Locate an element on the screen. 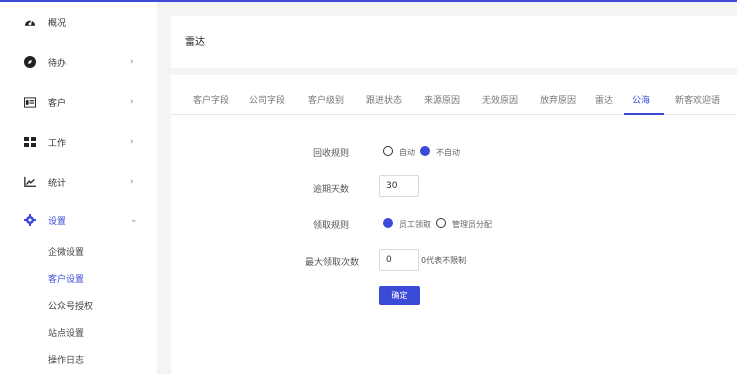 The width and height of the screenshot is (737, 374). tab-radar: 雷达 is located at coordinates (604, 99).